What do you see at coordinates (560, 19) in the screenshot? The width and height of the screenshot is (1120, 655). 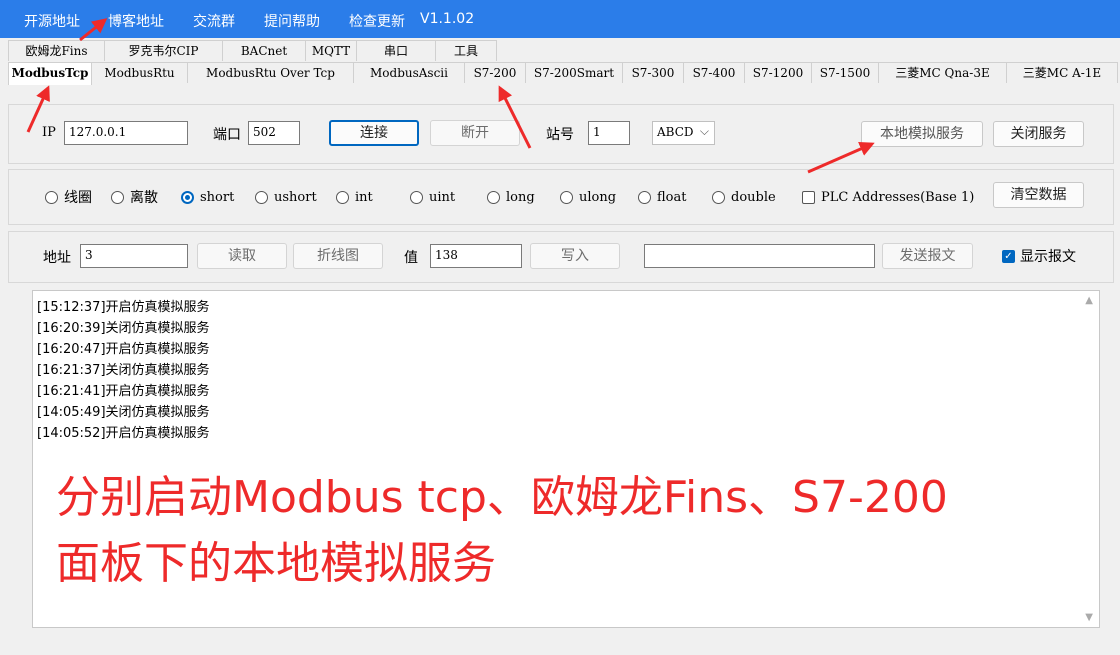 I see `menu-bar: 开源地址 博客地址 交流群 提问帮助 检查更新 V1.1.02` at bounding box center [560, 19].